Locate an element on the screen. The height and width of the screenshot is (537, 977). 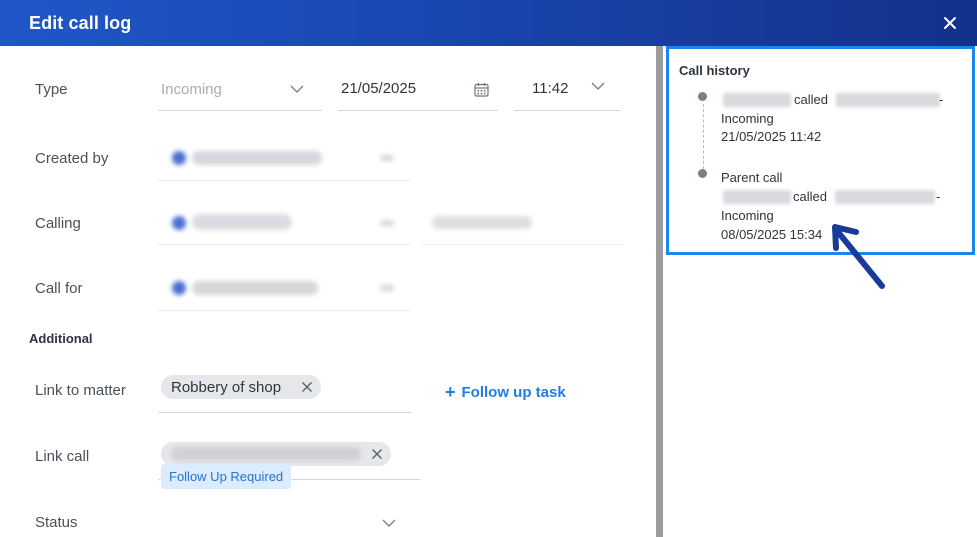
redacted-chip is located at coordinates (242, 222).